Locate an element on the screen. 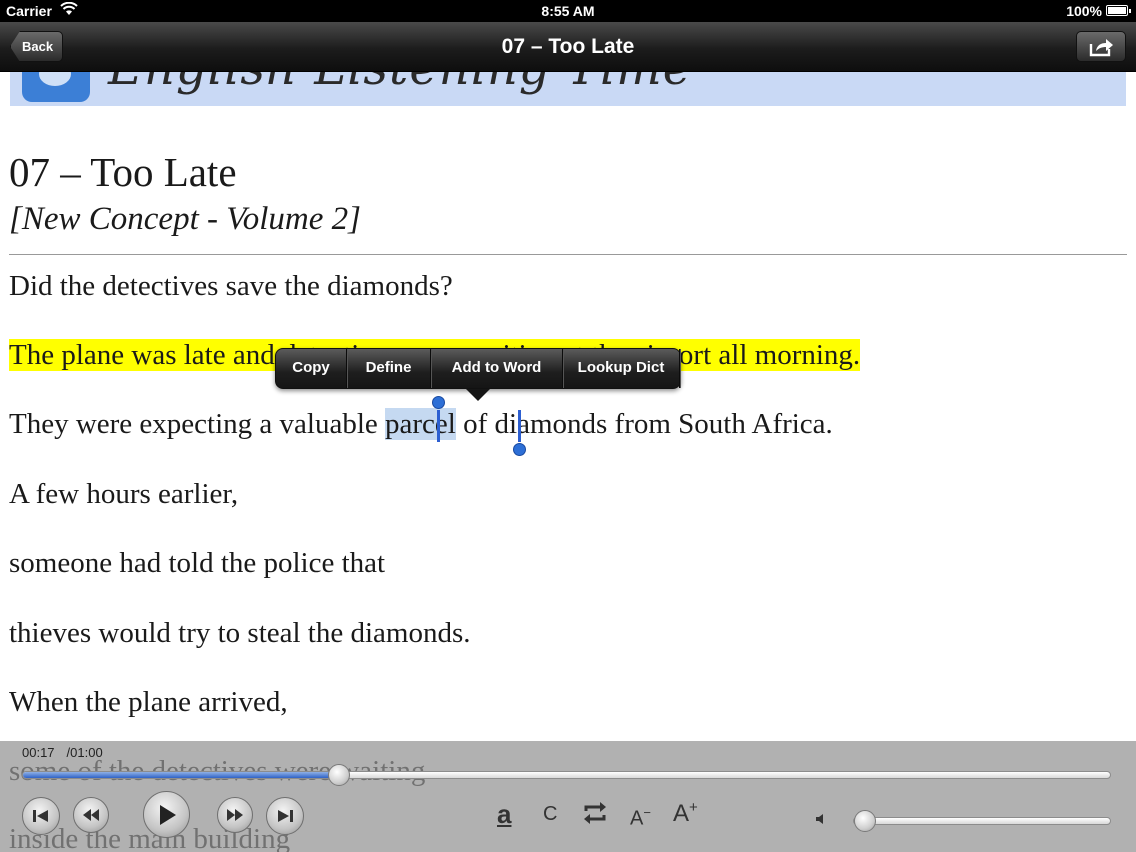 The height and width of the screenshot is (852, 1136). play-button is located at coordinates (166, 814).